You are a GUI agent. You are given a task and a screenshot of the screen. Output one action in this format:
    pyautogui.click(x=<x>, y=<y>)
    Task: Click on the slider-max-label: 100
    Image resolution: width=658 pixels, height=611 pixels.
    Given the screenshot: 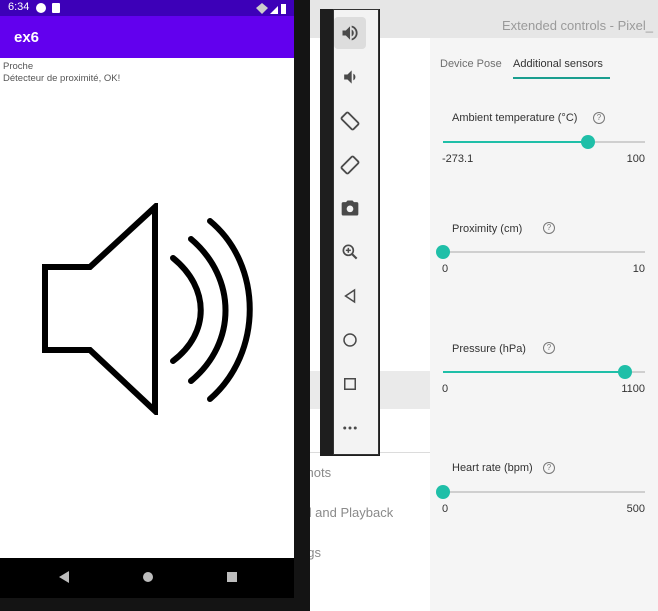 What is the action you would take?
    pyautogui.click(x=635, y=159)
    